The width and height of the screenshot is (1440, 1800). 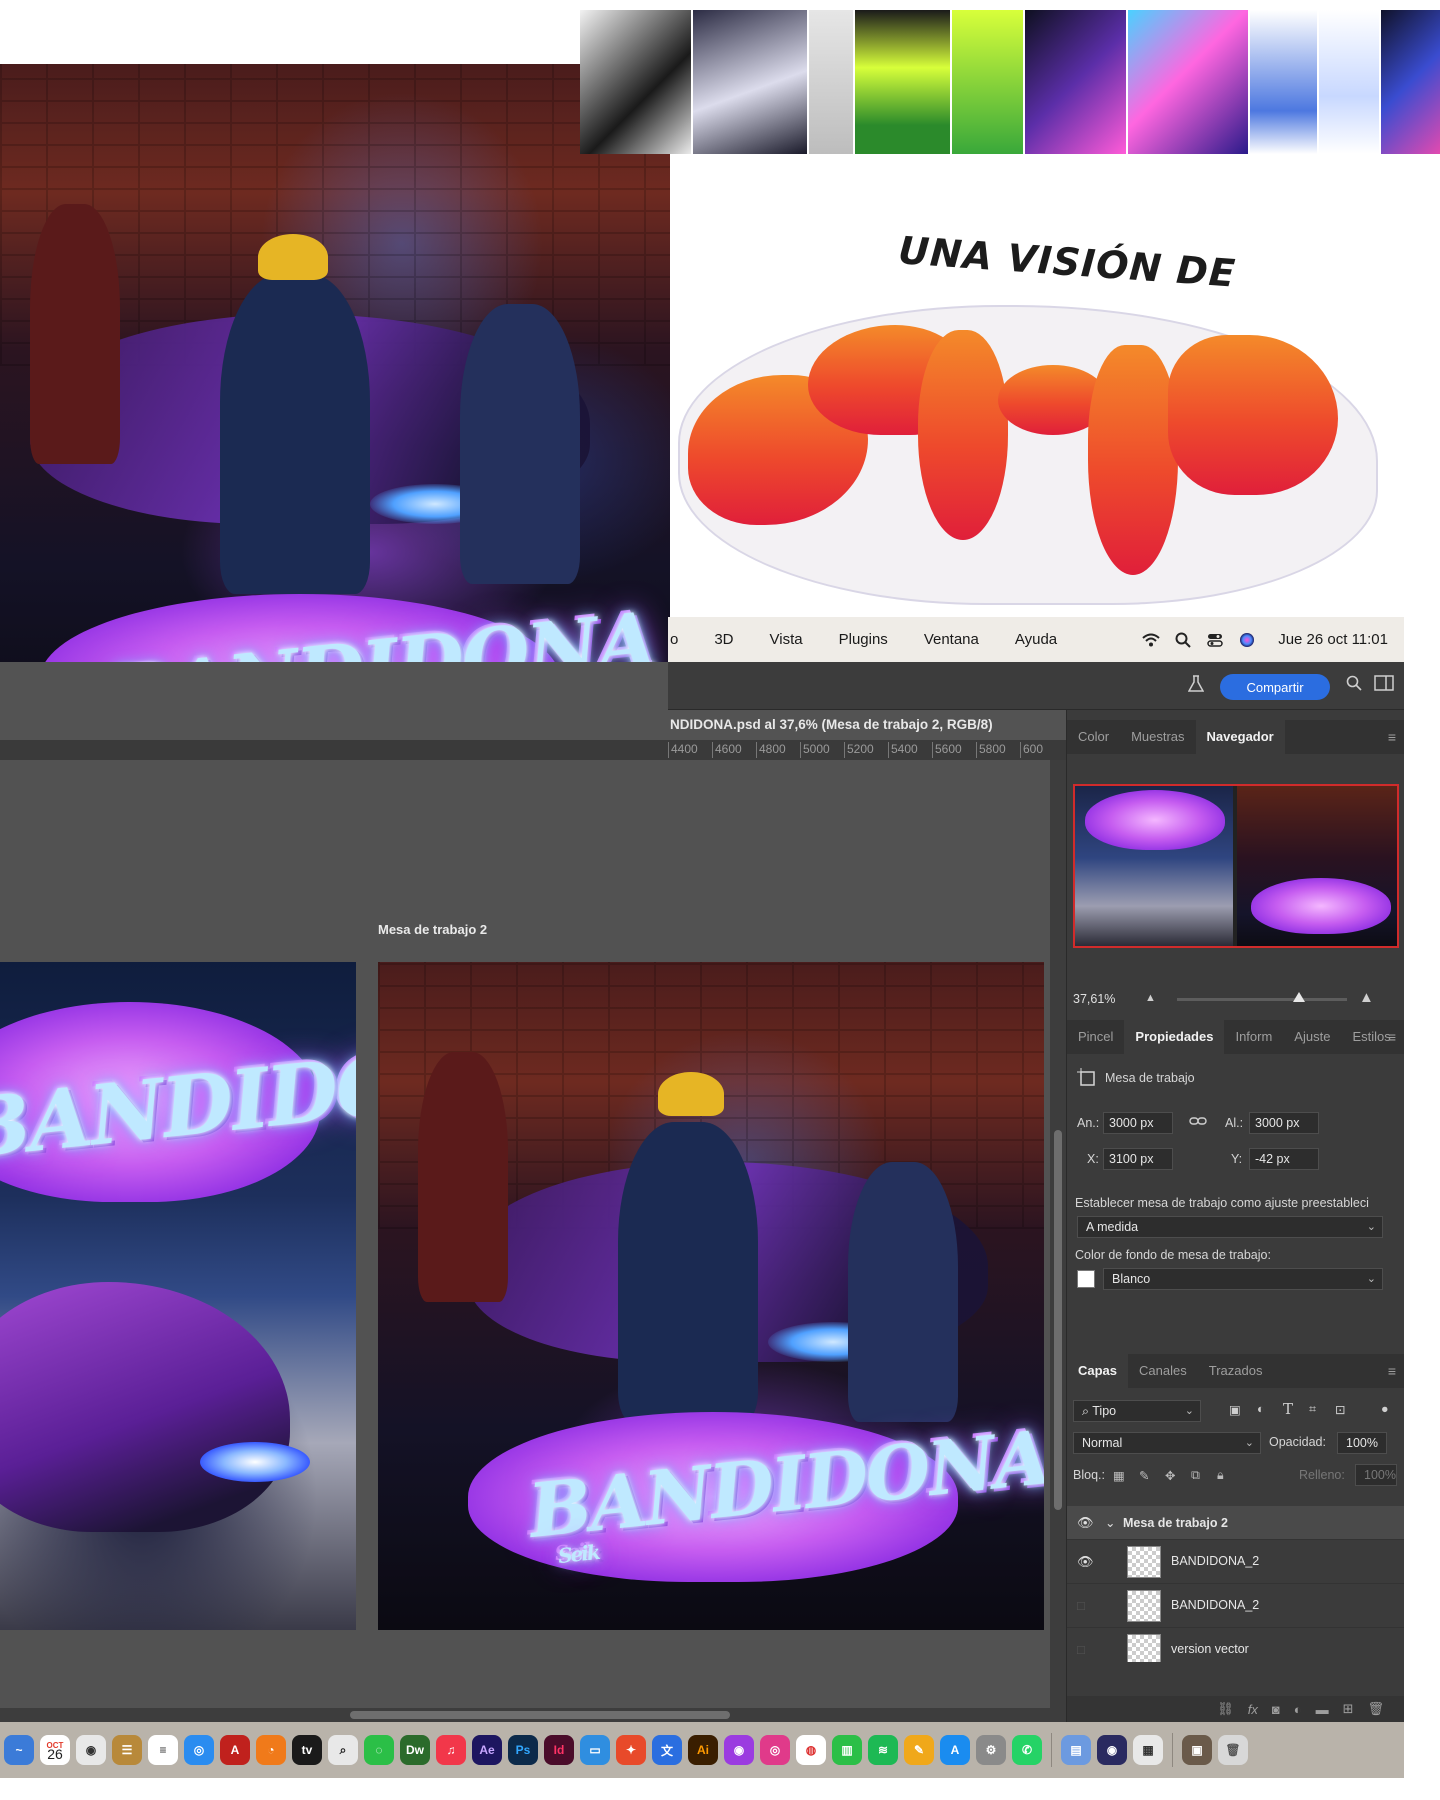 What do you see at coordinates (1253, 1709) in the screenshot?
I see `fx-icon: fx` at bounding box center [1253, 1709].